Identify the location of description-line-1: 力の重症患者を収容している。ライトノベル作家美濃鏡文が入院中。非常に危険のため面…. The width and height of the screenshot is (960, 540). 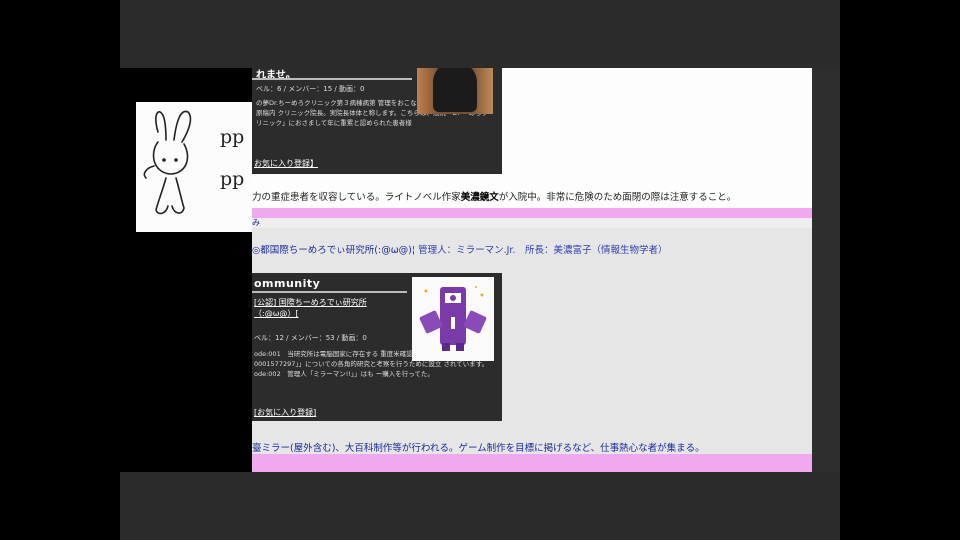
(532, 196).